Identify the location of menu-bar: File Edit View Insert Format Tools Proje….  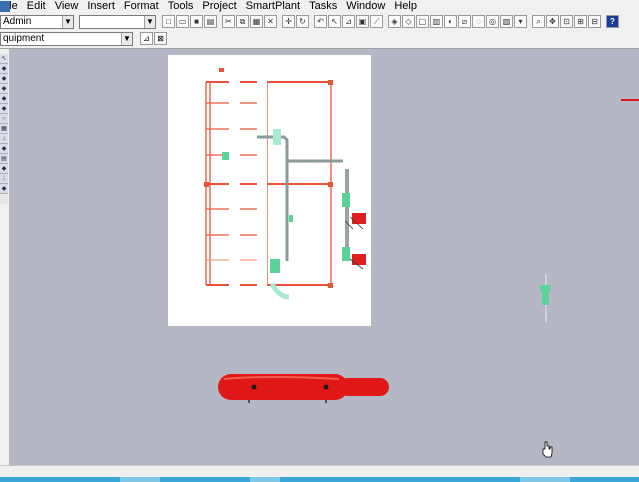
(319, 6).